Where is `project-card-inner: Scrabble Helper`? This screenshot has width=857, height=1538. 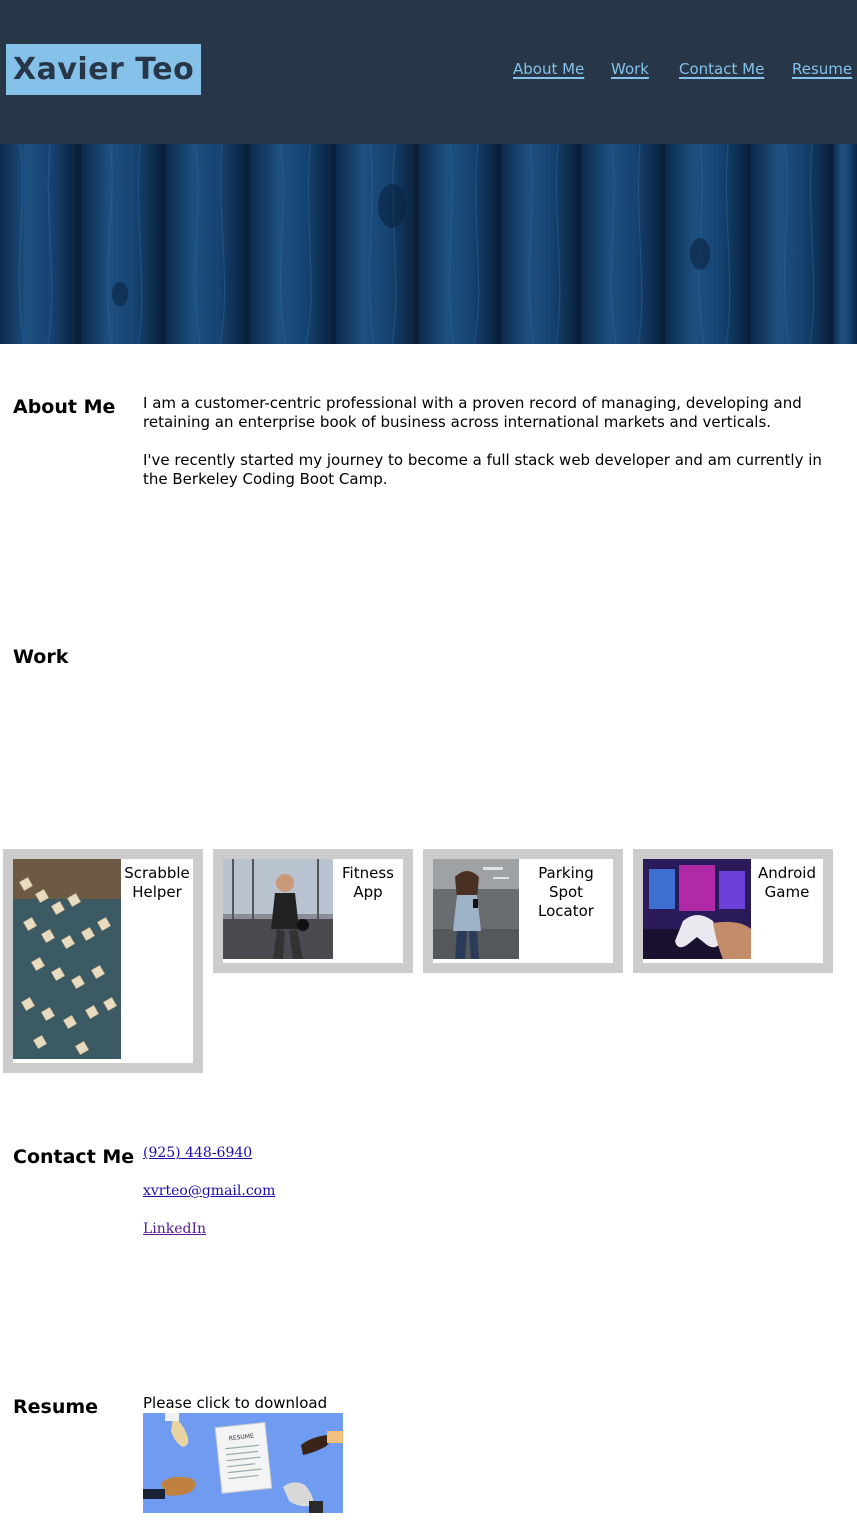
project-card-inner: Scrabble Helper is located at coordinates (103, 961).